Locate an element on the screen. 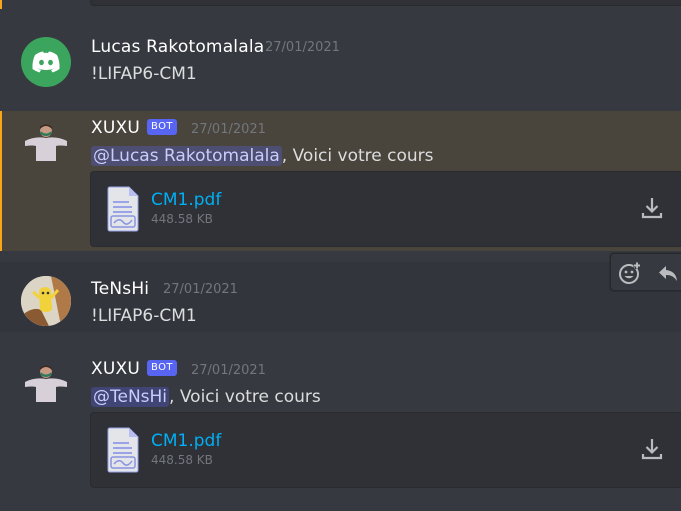 This screenshot has height=511, width=681. previous-mention-bar is located at coordinates (1, 4).